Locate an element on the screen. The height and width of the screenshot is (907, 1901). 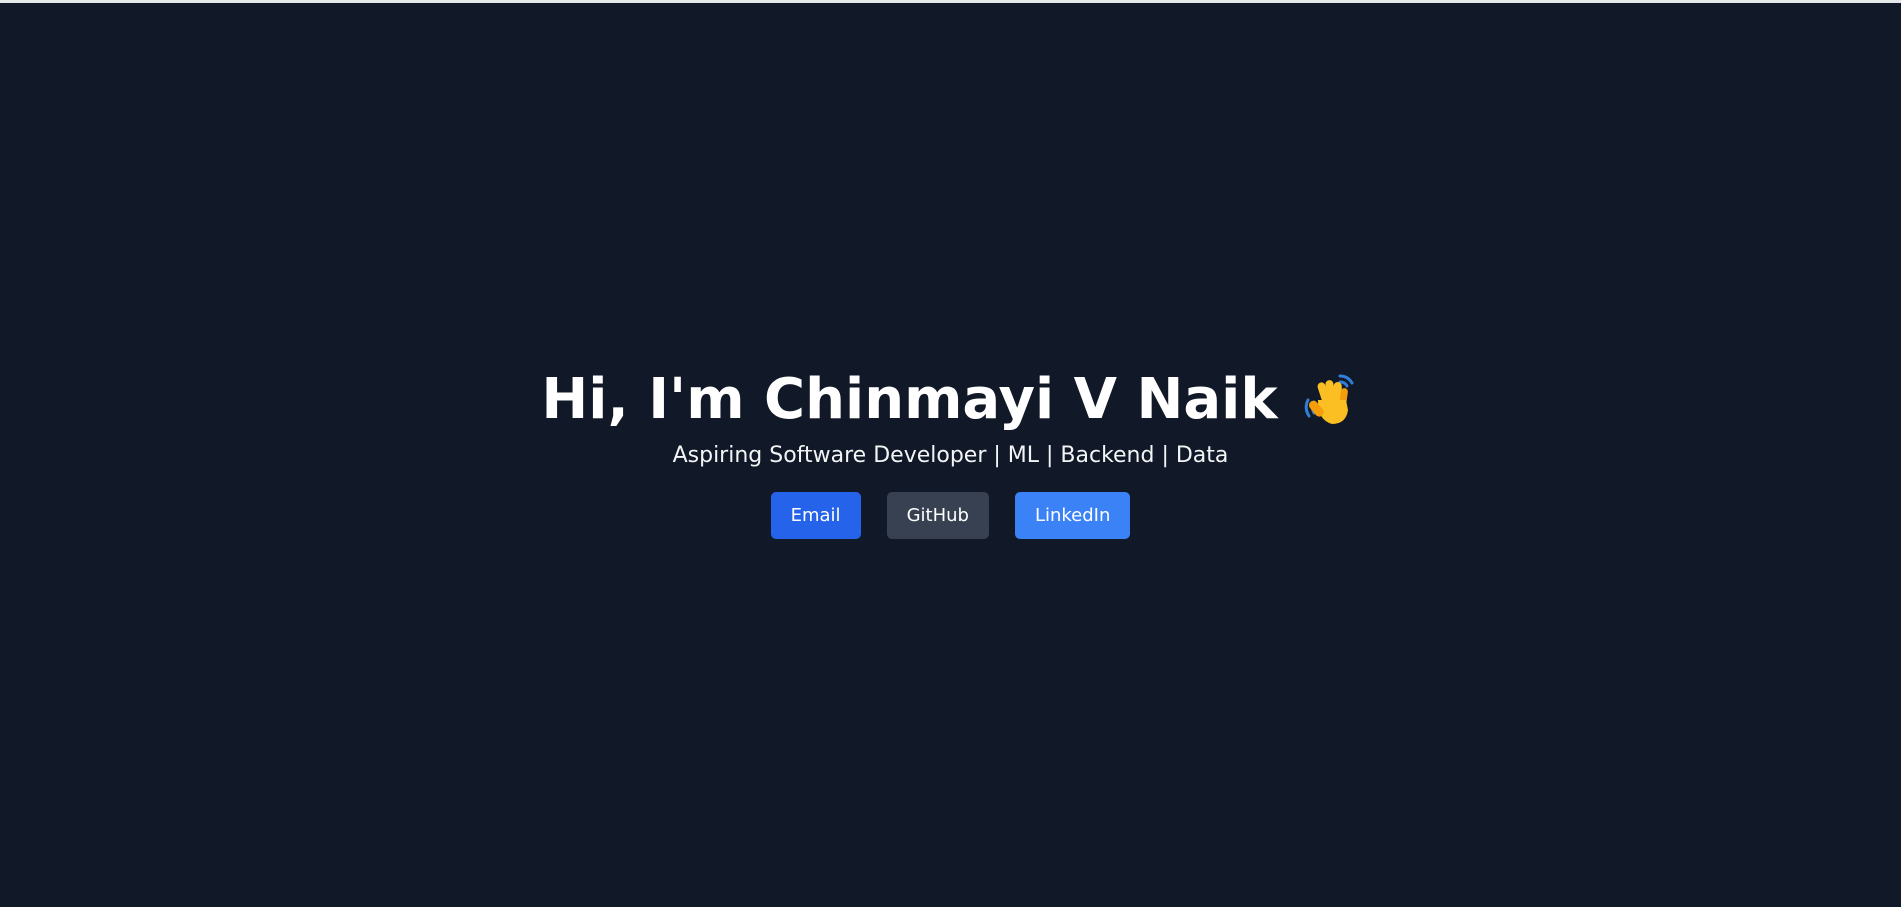
github-button: GitHub is located at coordinates (937, 516).